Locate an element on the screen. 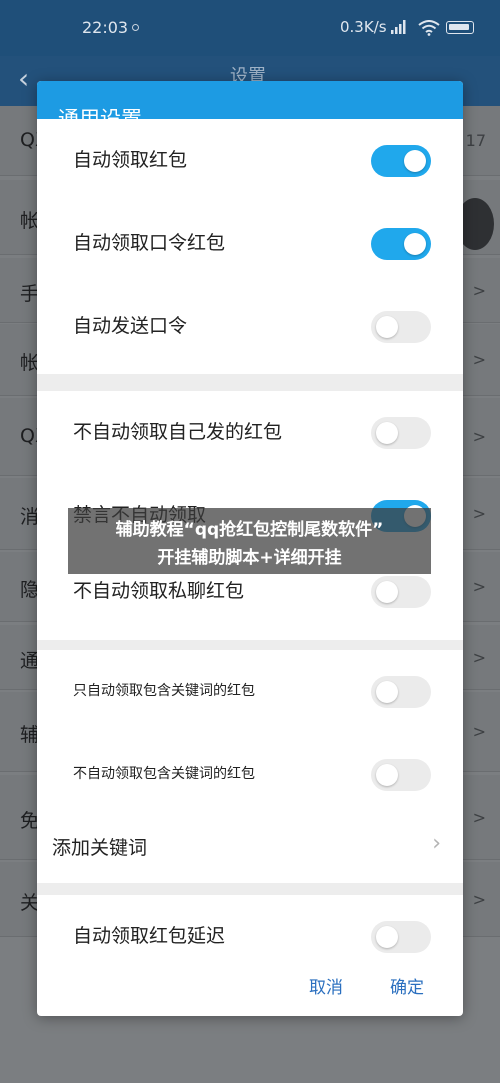 The height and width of the screenshot is (1083, 500). banner-line-1: 辅助教程“qq抢红包控制尾数软件” is located at coordinates (249, 530).